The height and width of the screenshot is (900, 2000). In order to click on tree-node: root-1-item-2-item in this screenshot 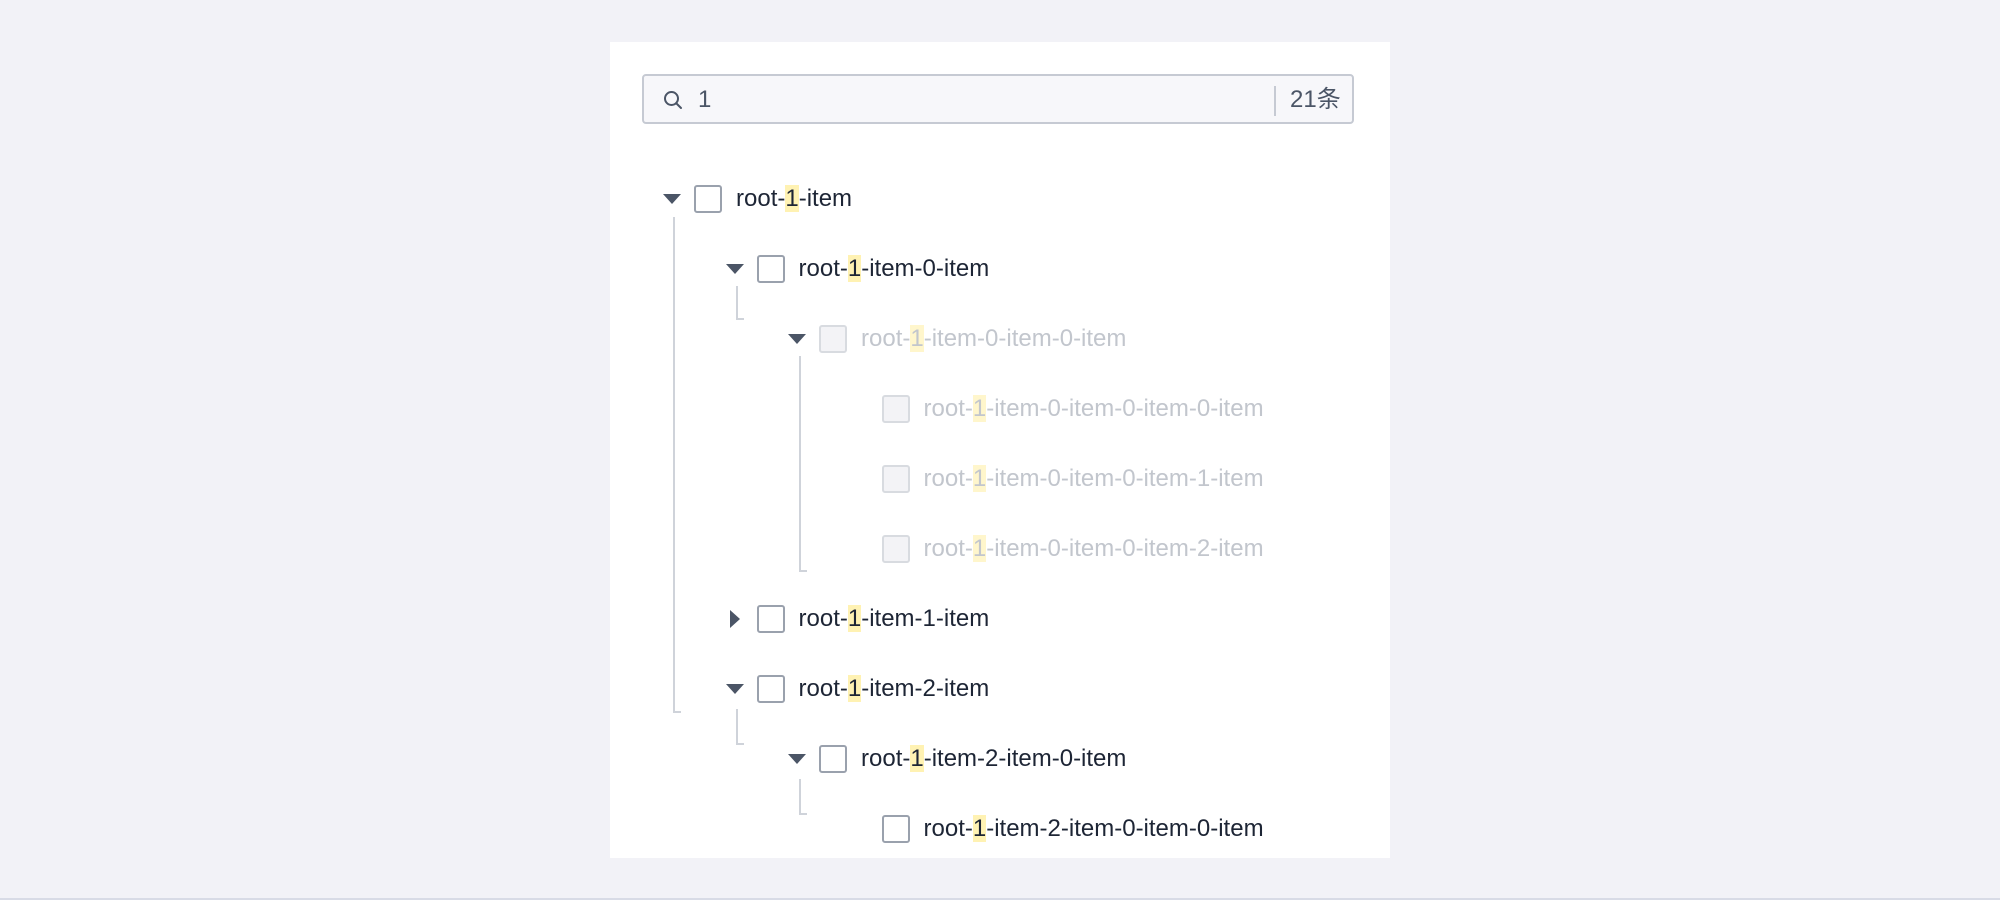, I will do `click(990, 689)`.